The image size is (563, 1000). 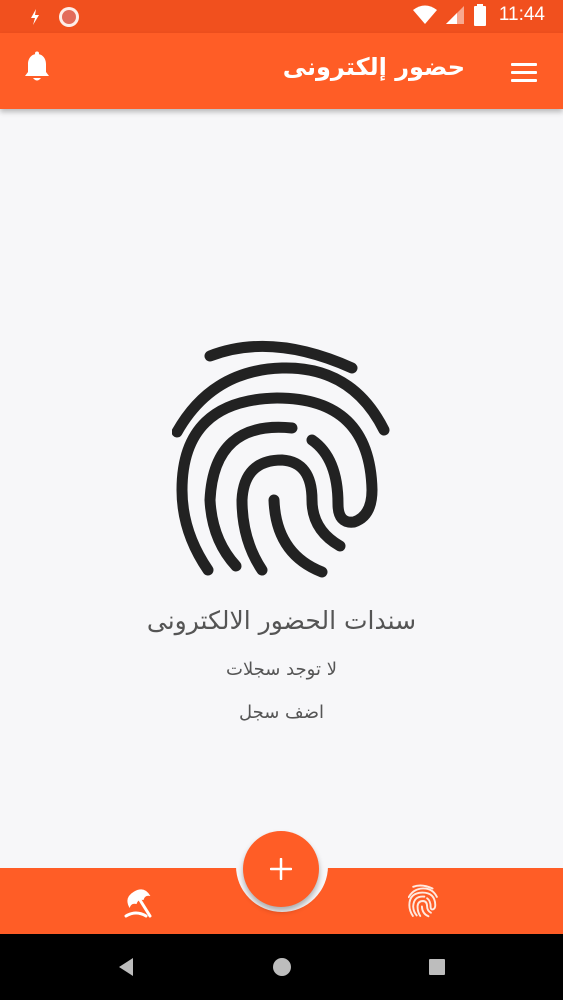 I want to click on status-bar-left, so click(x=54, y=17).